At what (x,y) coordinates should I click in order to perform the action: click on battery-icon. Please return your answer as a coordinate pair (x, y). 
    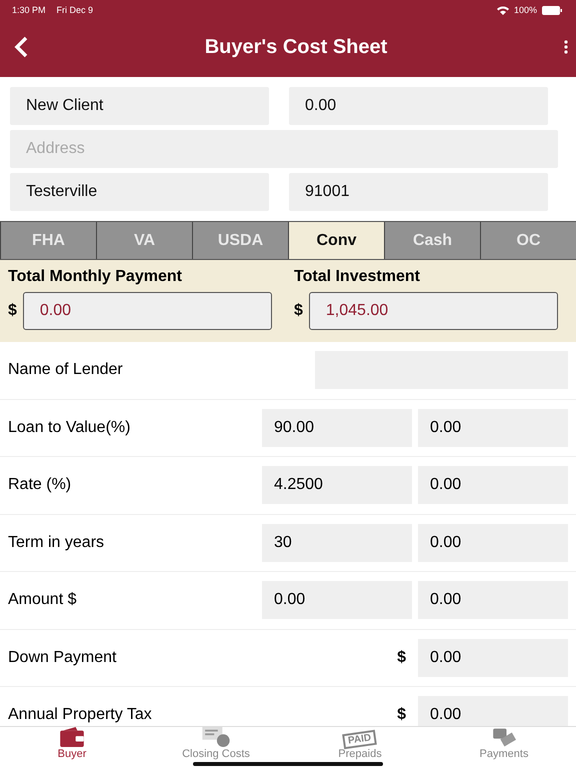
    Looking at the image, I should click on (552, 10).